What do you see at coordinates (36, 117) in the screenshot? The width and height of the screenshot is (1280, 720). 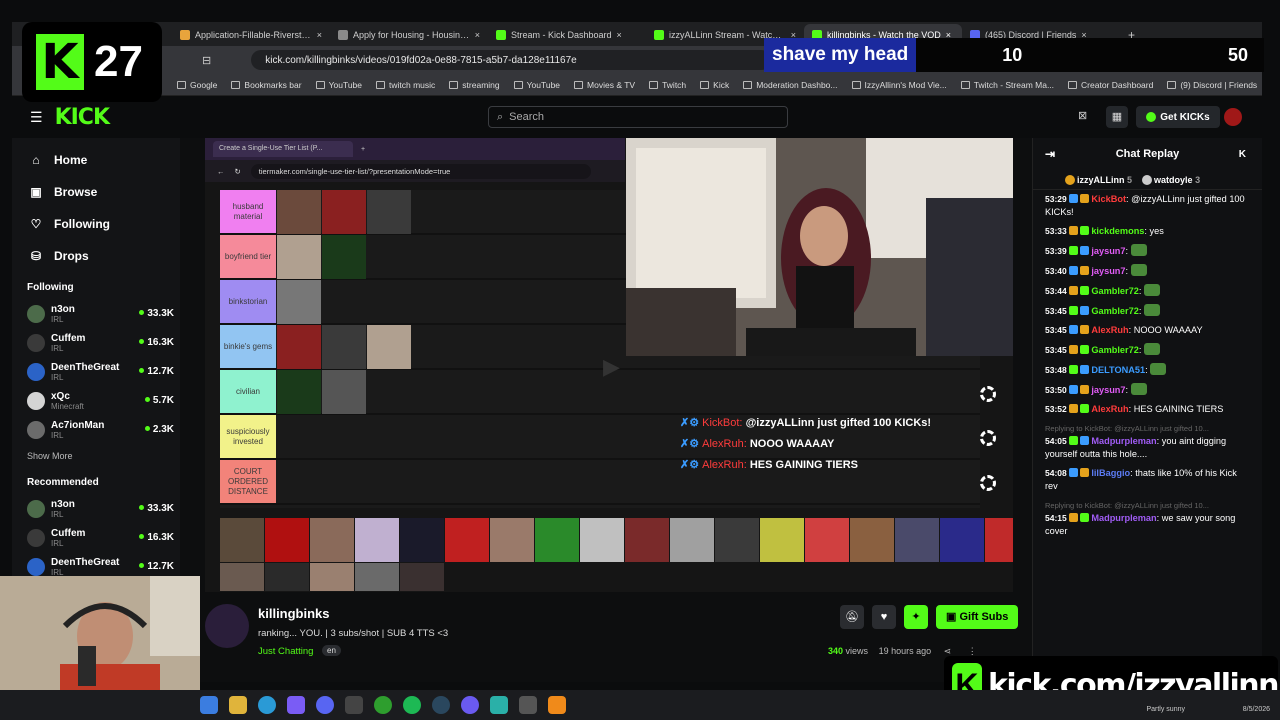 I see `menu-icon: ☰` at bounding box center [36, 117].